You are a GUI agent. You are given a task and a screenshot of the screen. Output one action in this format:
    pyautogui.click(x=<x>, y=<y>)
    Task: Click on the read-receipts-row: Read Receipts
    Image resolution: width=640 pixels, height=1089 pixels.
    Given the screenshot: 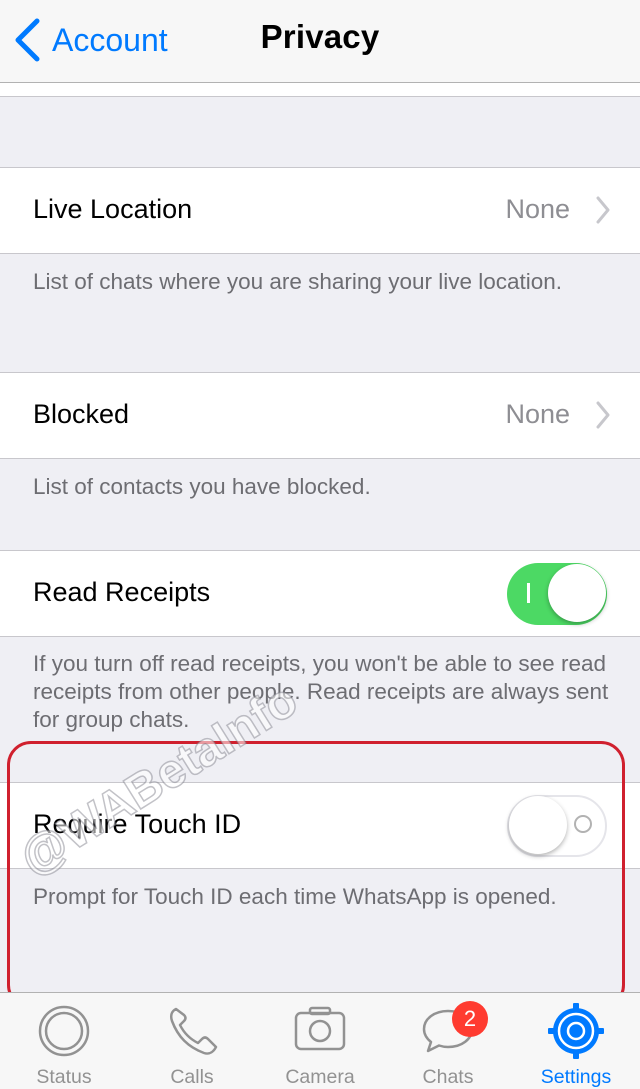 What is the action you would take?
    pyautogui.click(x=320, y=593)
    